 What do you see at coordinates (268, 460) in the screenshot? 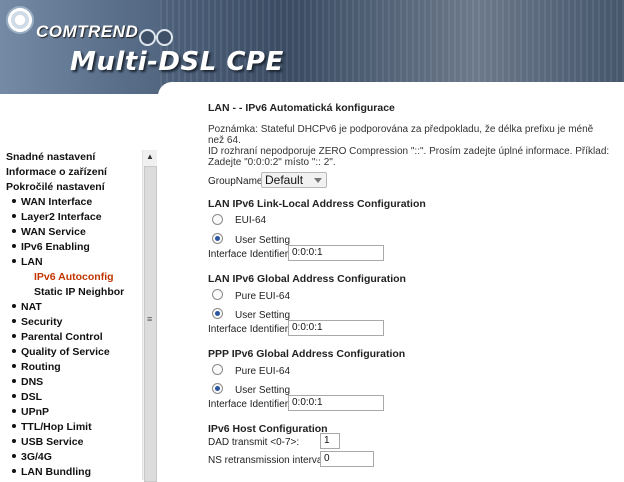
I see `ns-retransmission-label: NS retransmission interval:` at bounding box center [268, 460].